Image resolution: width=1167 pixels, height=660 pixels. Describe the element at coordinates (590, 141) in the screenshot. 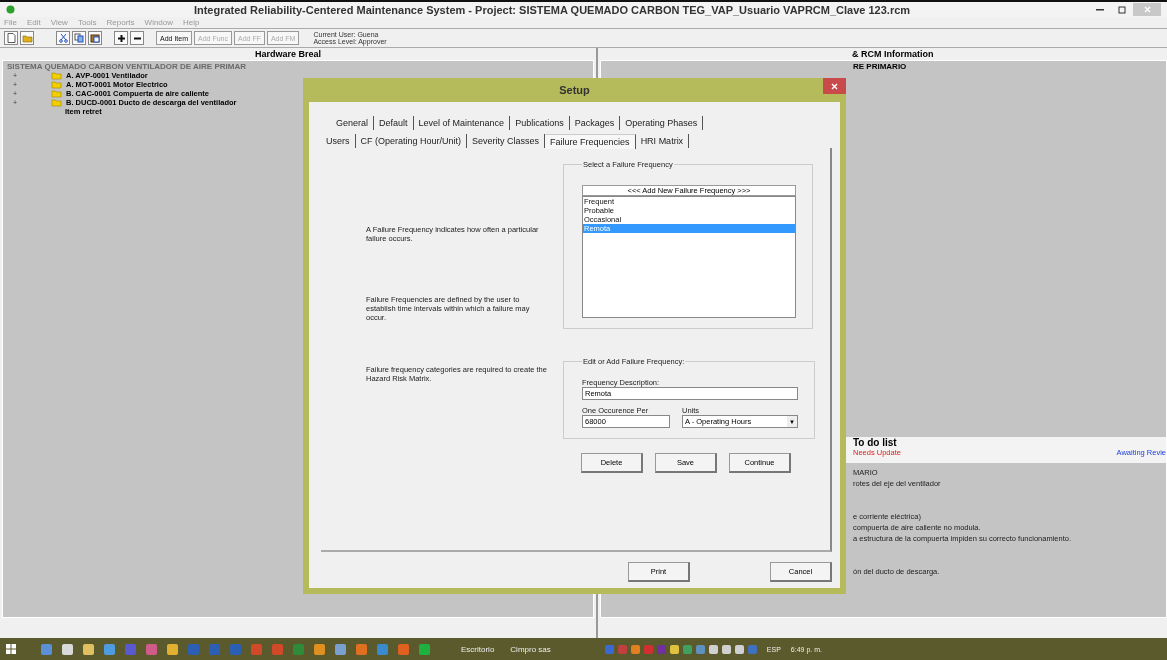

I see `tab: Failure Frequencies` at that location.